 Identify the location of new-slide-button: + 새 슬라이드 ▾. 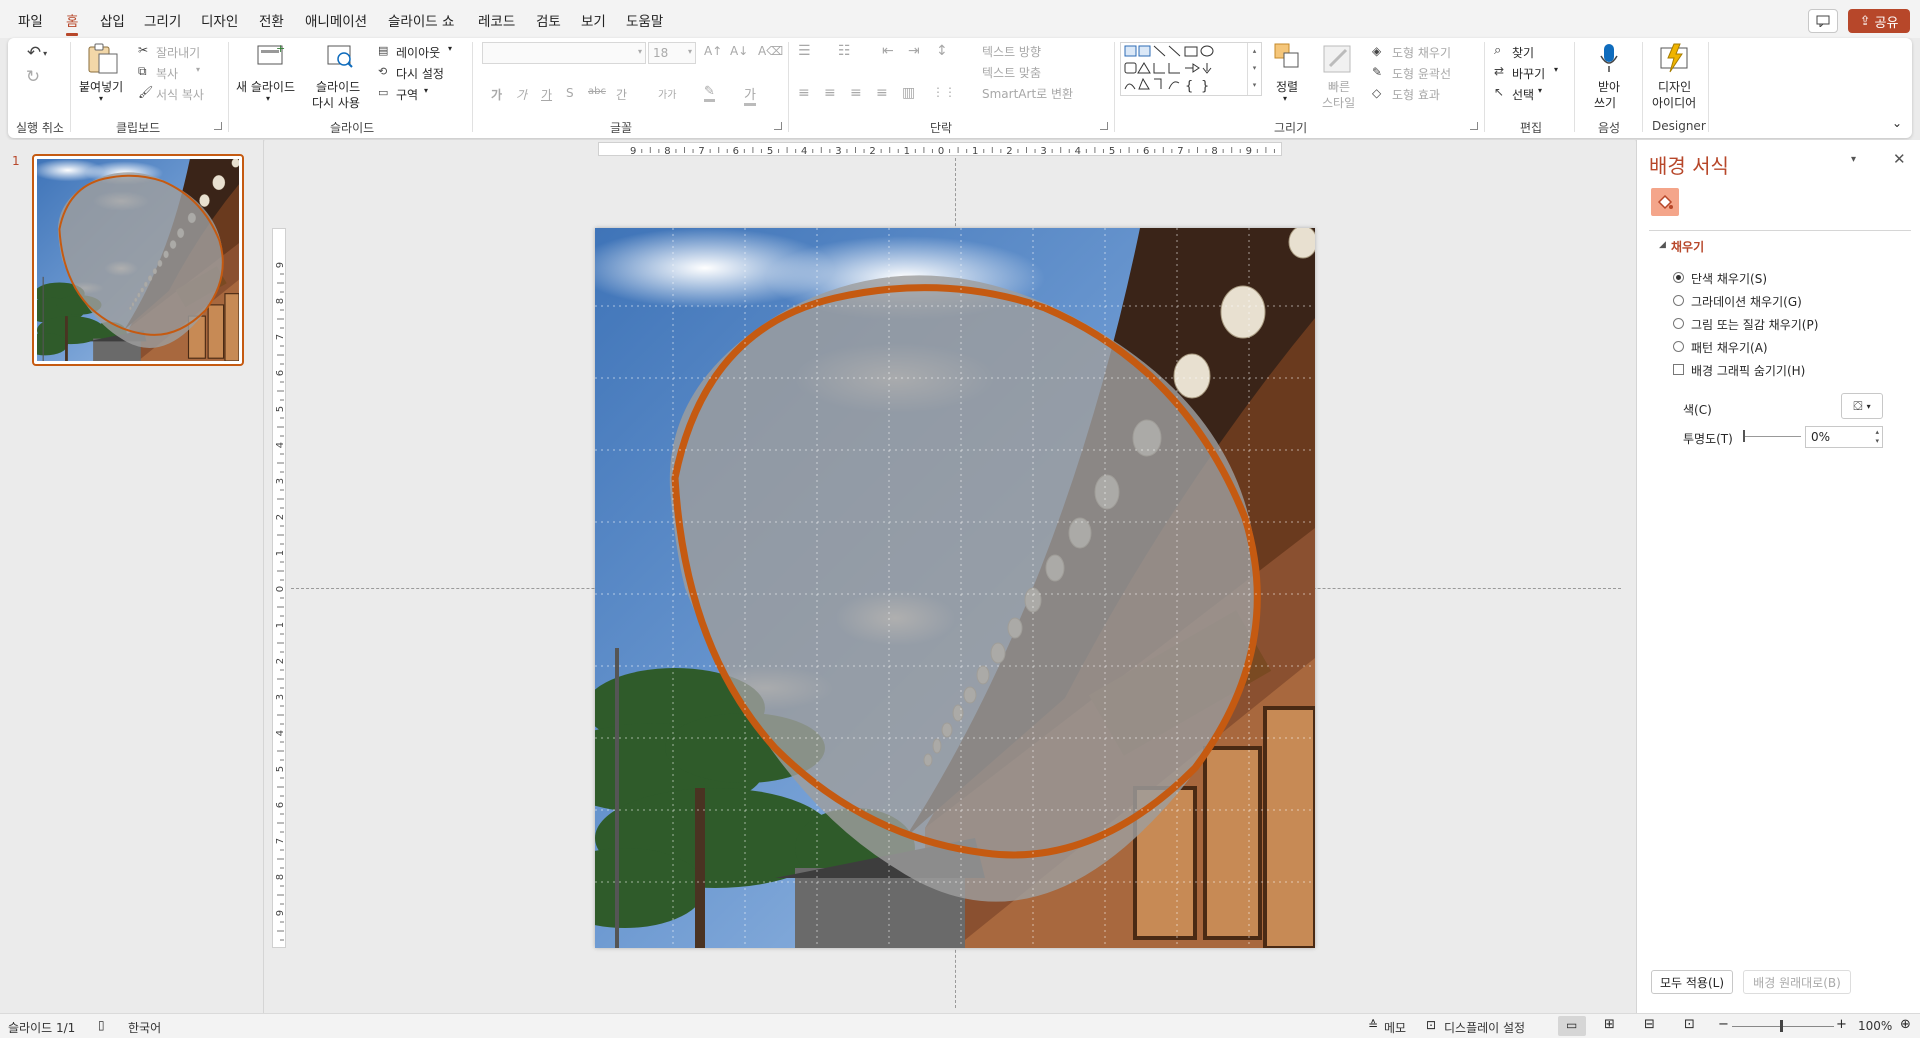
(270, 78).